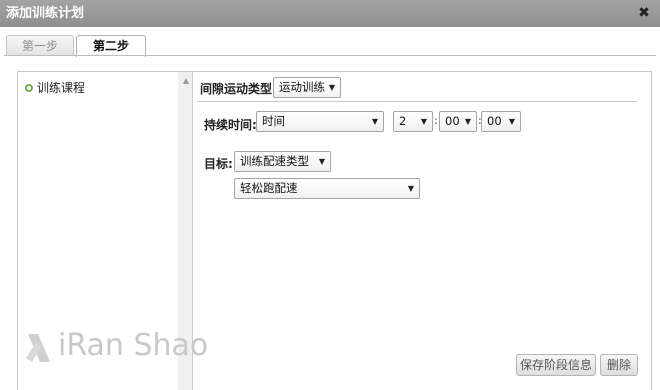 This screenshot has width=660, height=390. I want to click on duration-mode-select: 时间 ▼, so click(320, 121).